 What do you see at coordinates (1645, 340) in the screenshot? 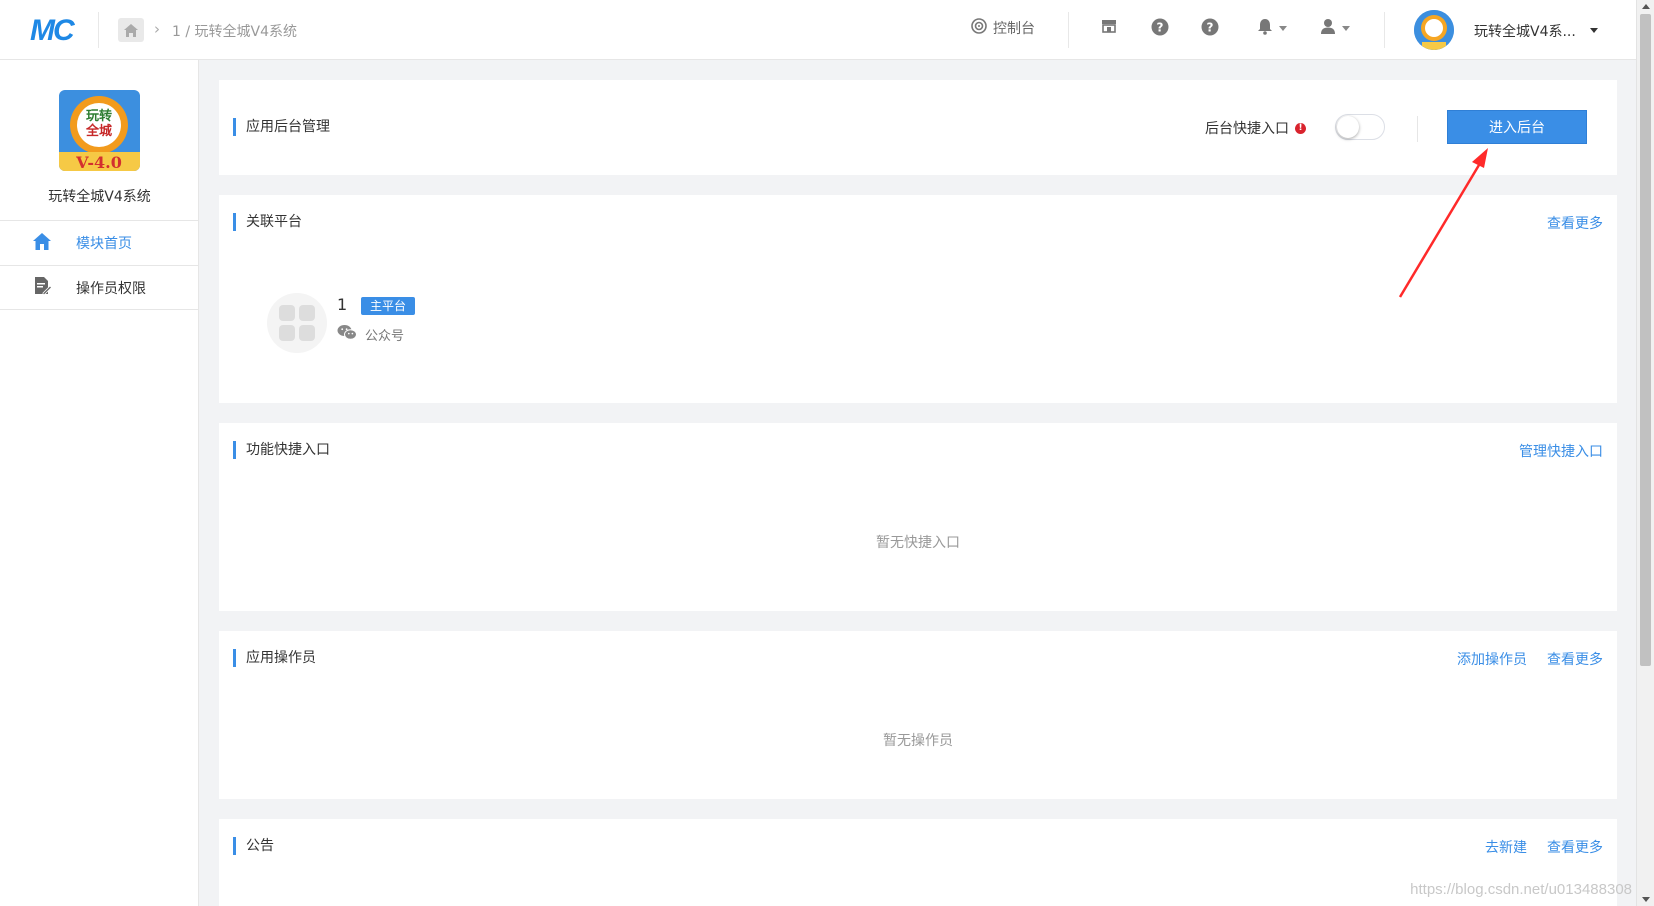
I see `scroll-thumb` at bounding box center [1645, 340].